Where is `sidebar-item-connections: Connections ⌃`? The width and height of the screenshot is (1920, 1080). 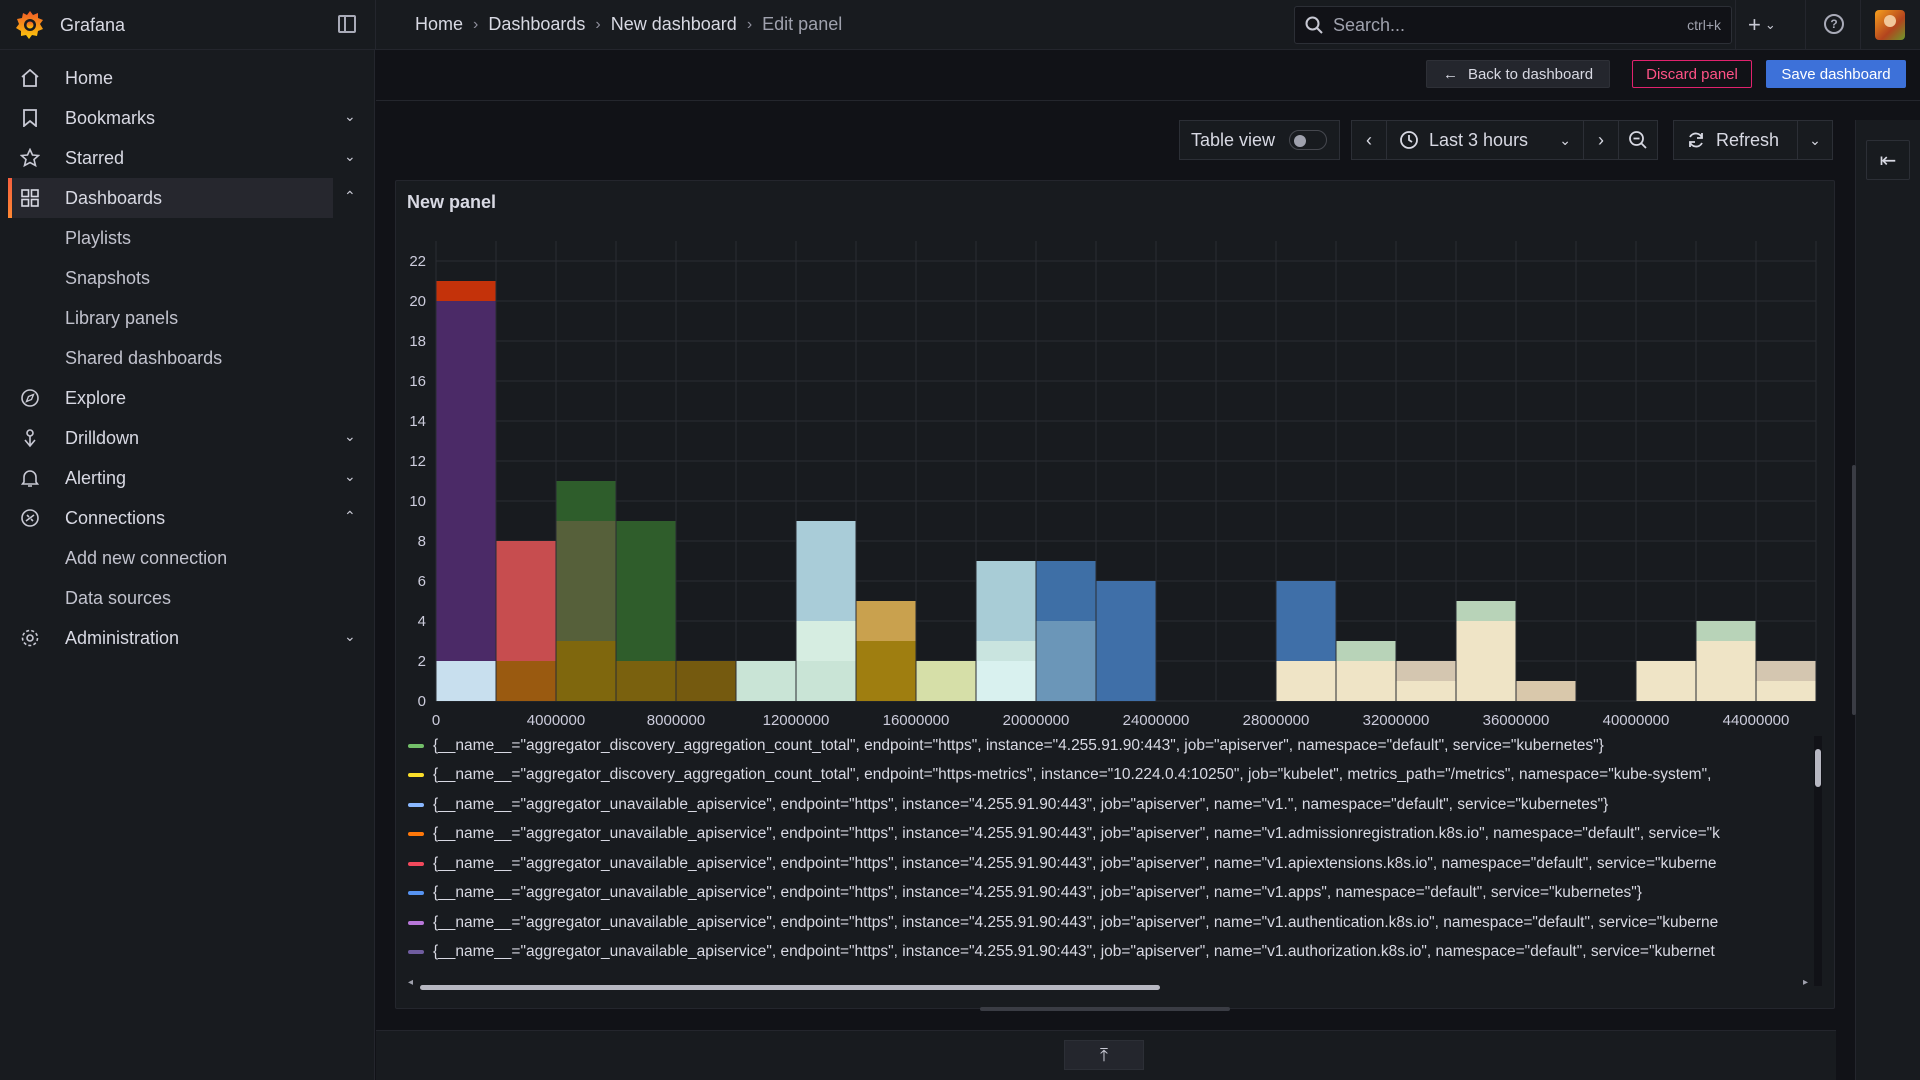
sidebar-item-connections: Connections ⌃ is located at coordinates (187, 518).